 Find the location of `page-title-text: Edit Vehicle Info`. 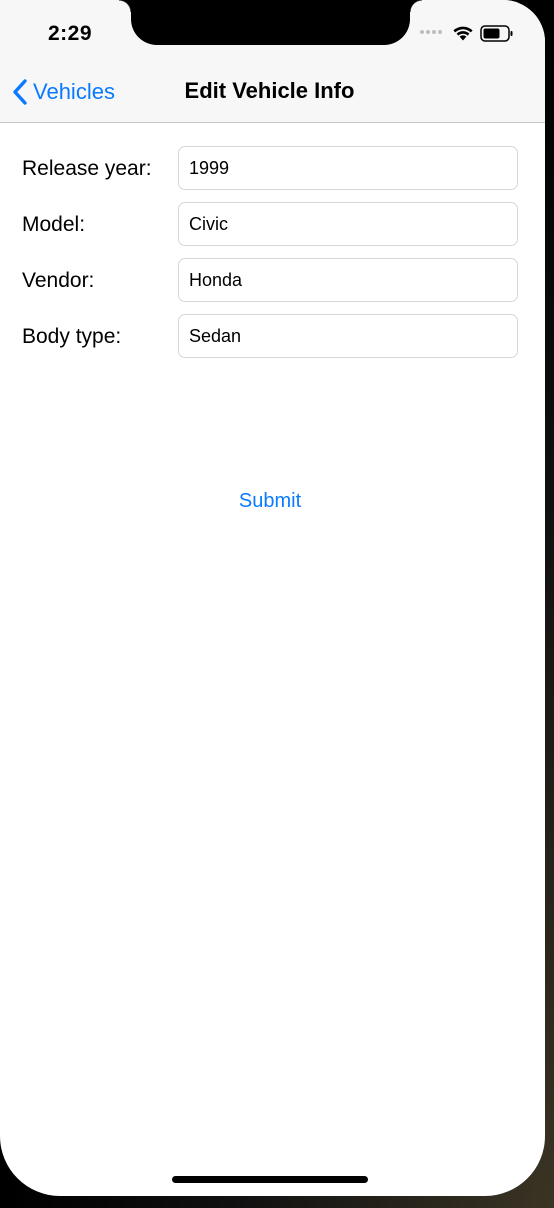

page-title-text: Edit Vehicle Info is located at coordinates (269, 90).